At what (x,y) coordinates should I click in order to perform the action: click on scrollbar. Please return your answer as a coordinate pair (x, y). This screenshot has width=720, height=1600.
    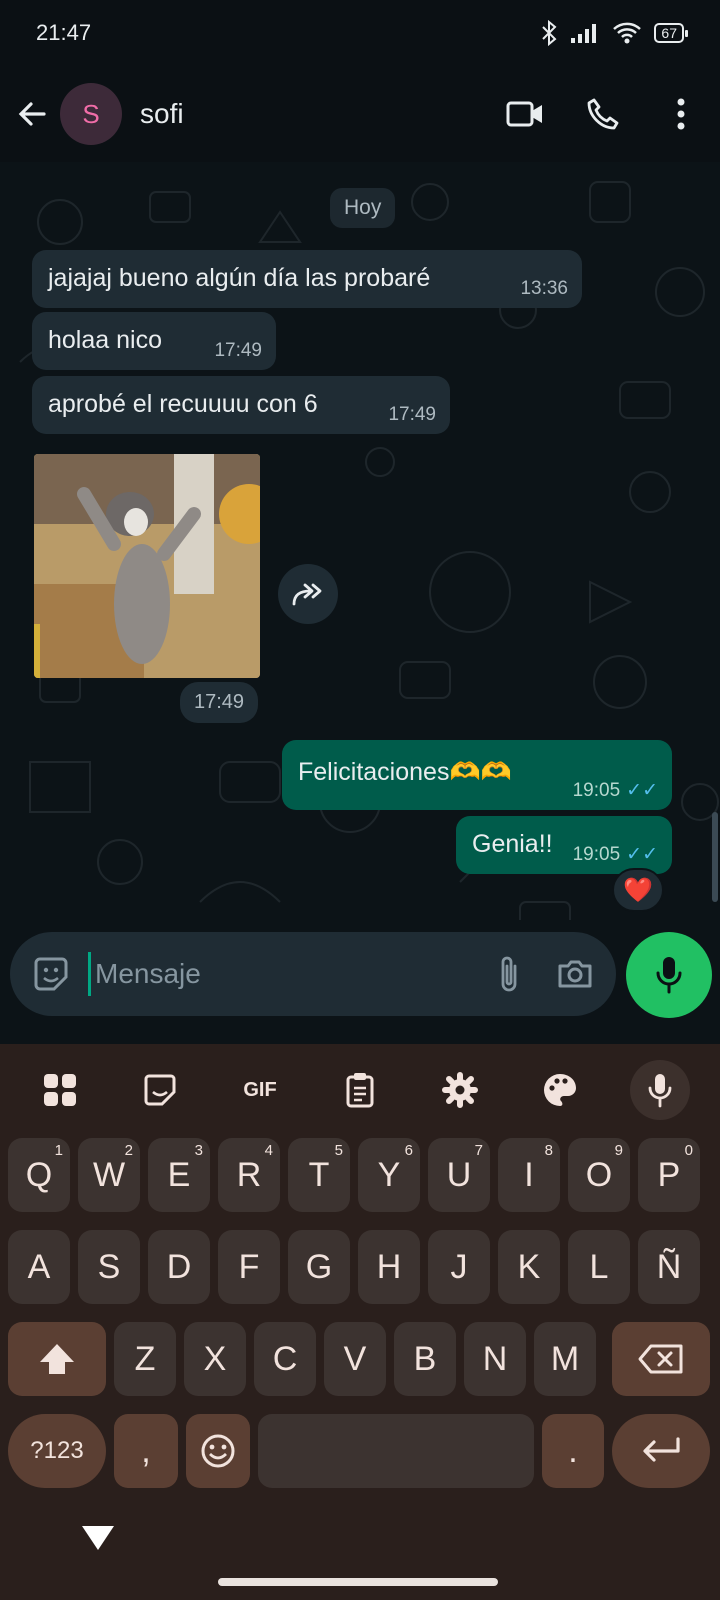
    Looking at the image, I should click on (715, 857).